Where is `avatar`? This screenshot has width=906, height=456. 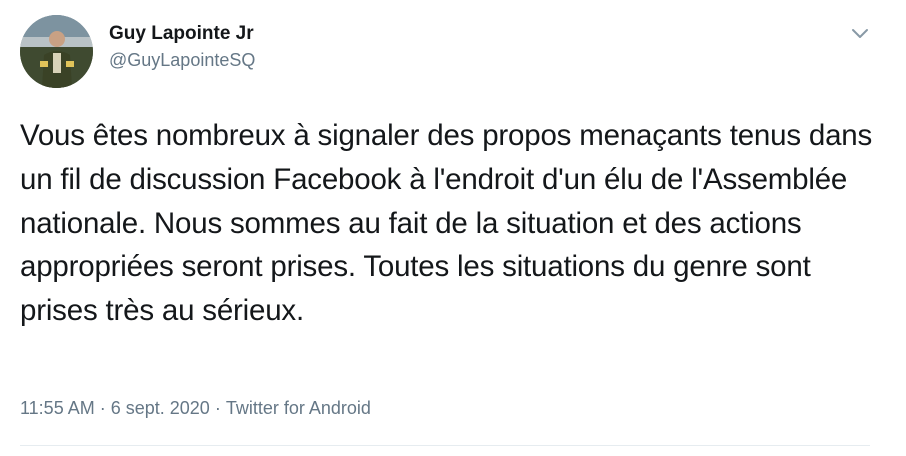 avatar is located at coordinates (56, 51).